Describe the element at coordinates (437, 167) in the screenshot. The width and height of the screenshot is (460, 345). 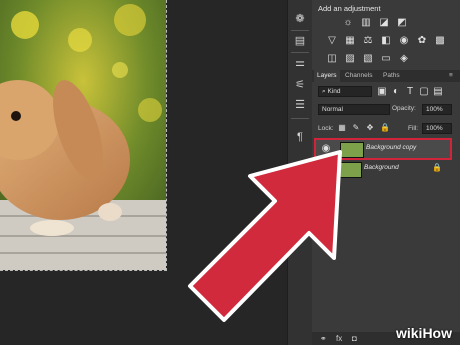
I see `lock-icon: 🔒` at that location.